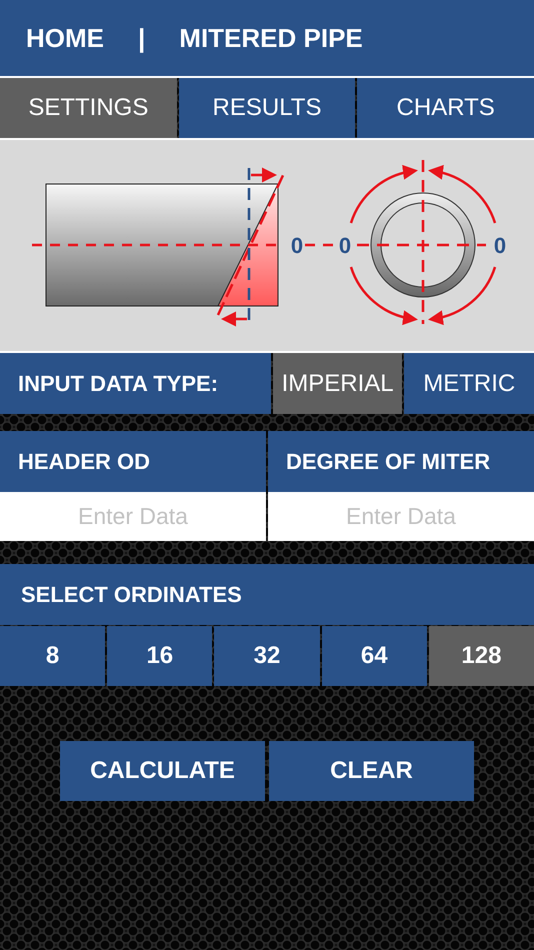  Describe the element at coordinates (337, 383) in the screenshot. I see `unit-toggle: IMPERIAL` at that location.